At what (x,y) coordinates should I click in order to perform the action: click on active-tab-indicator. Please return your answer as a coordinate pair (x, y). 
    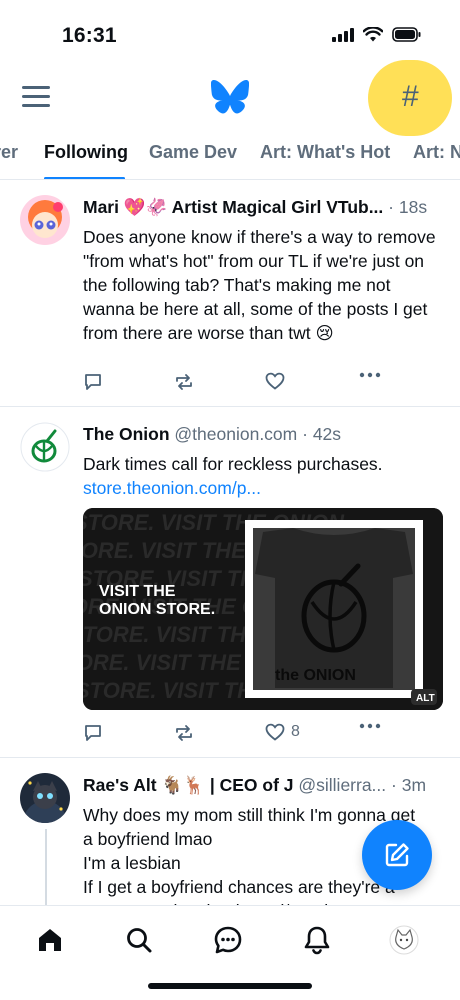
    Looking at the image, I should click on (84, 178).